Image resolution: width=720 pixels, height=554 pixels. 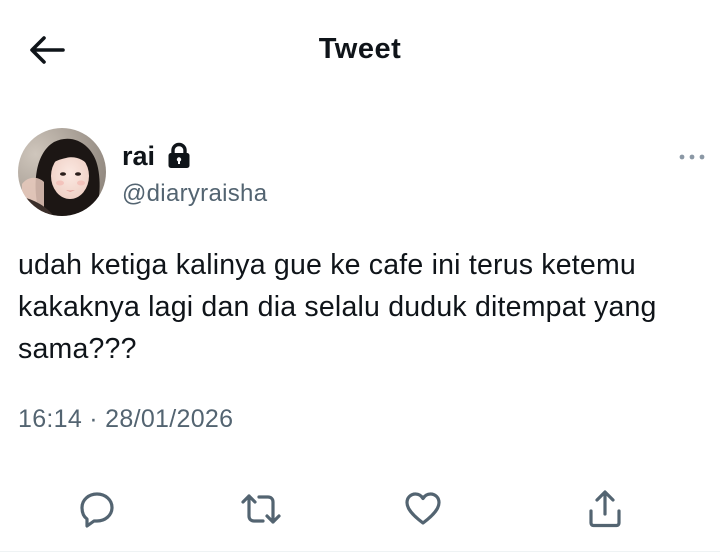 I want to click on share-icon, so click(x=605, y=509).